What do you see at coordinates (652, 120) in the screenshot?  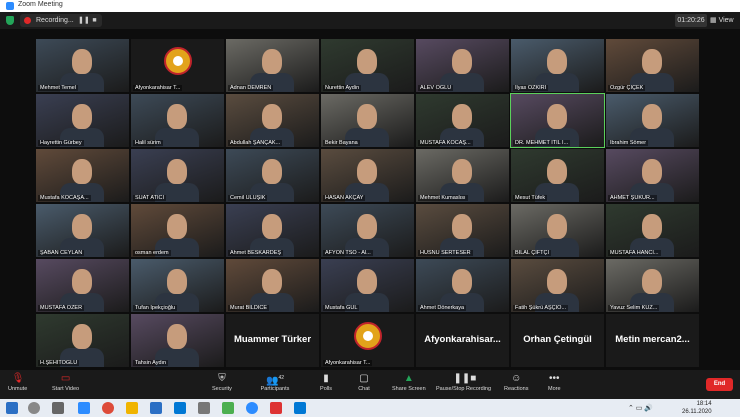 I see `participant-tile: İbrahim Sömer` at bounding box center [652, 120].